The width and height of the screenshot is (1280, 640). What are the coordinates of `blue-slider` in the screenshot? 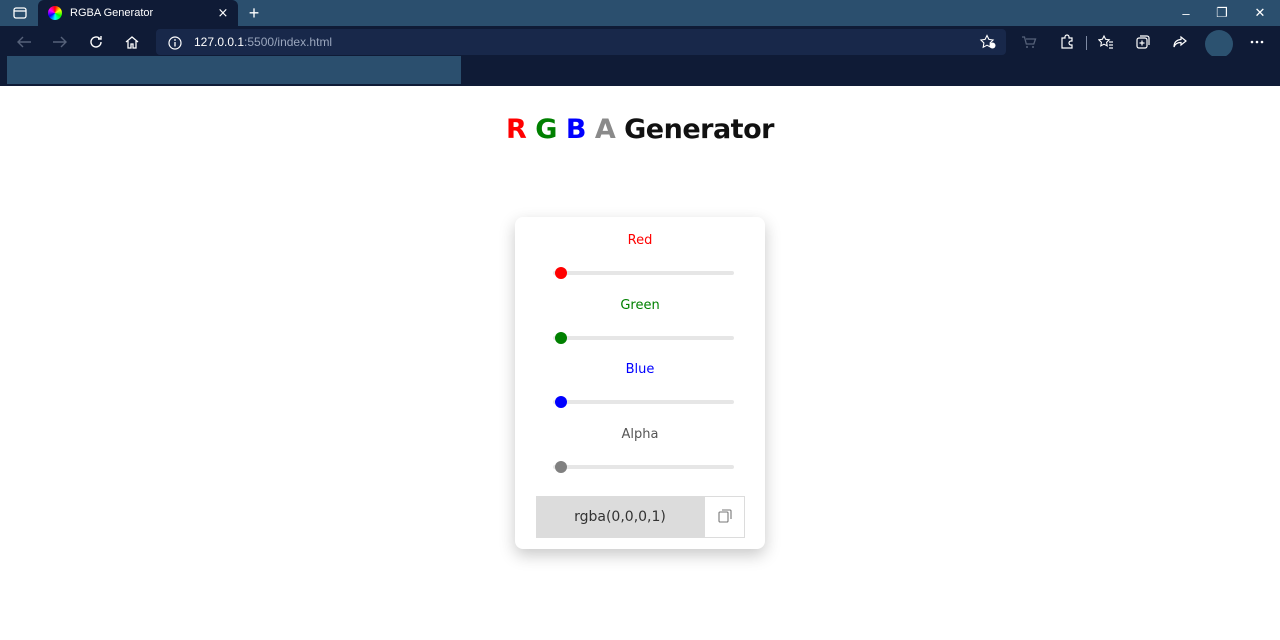 It's located at (643, 402).